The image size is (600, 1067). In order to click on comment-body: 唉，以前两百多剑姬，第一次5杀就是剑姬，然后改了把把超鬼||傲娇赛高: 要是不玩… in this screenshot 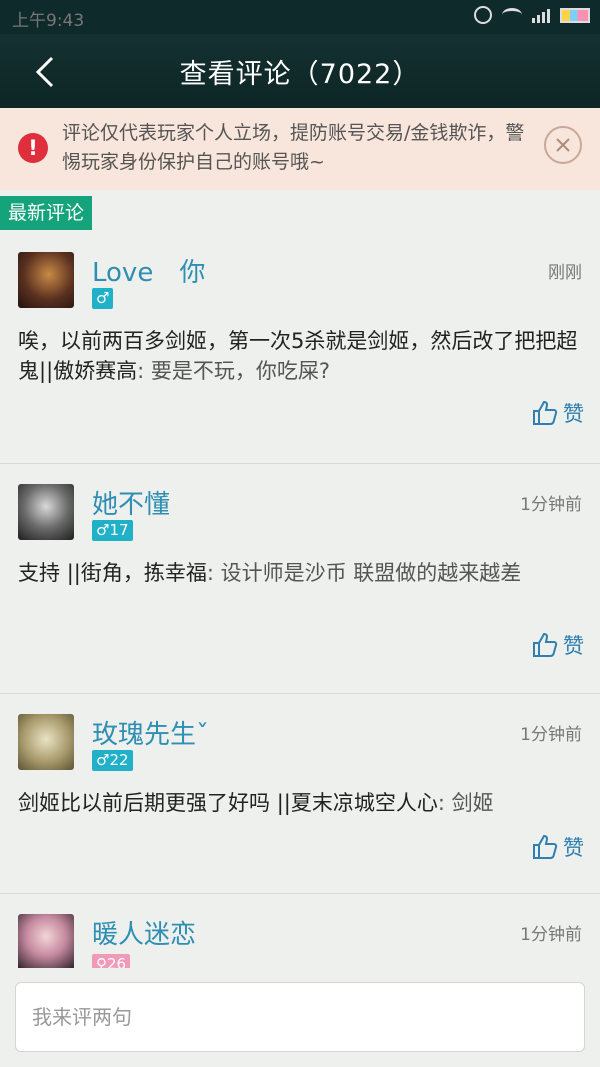, I will do `click(301, 356)`.